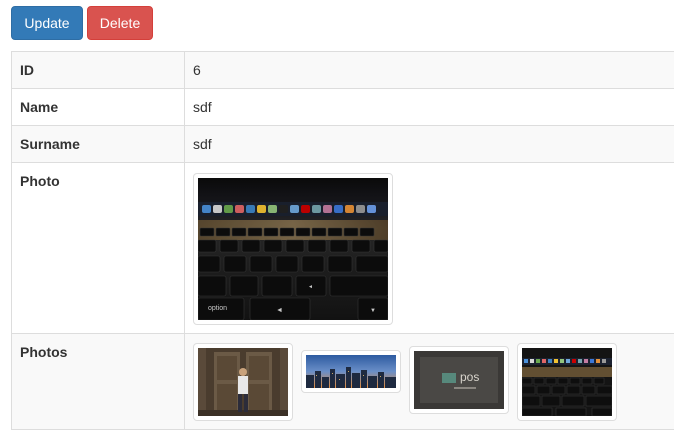 Image resolution: width=674 pixels, height=439 pixels. I want to click on row-label: Photos, so click(98, 381).